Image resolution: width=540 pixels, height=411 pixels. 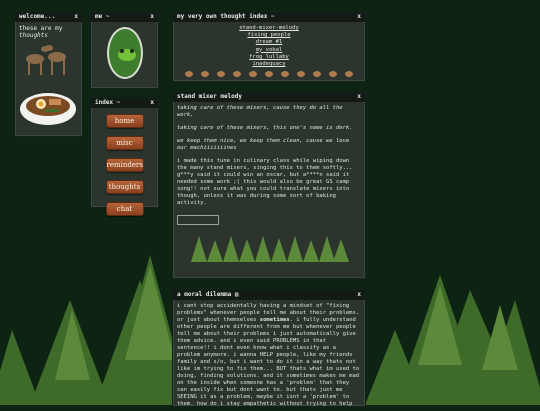 I want to click on image-icon: ▨, so click(x=236, y=294).